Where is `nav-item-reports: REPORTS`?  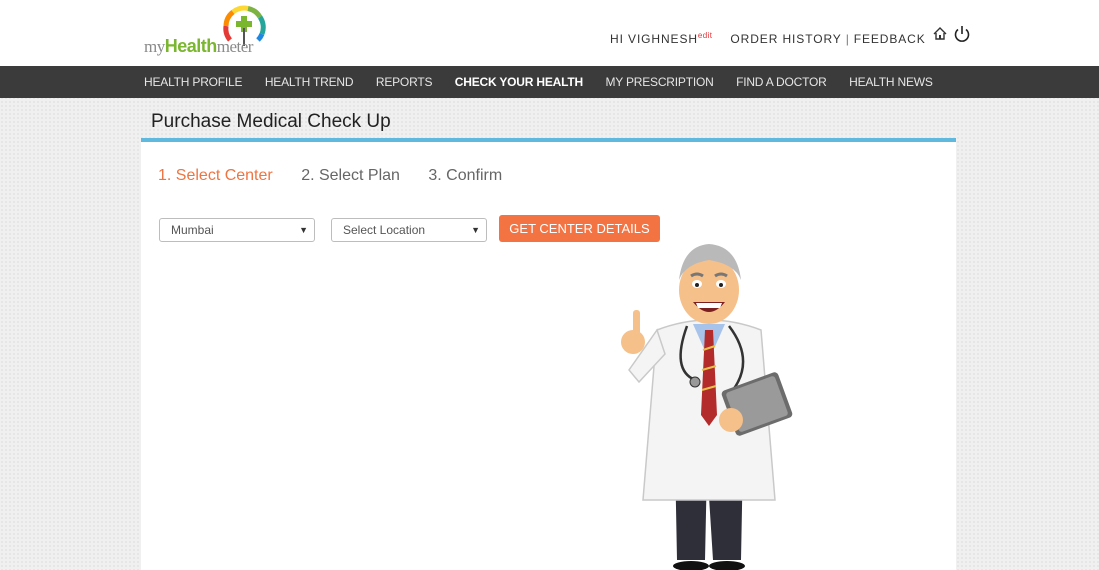
nav-item-reports: REPORTS is located at coordinates (404, 82).